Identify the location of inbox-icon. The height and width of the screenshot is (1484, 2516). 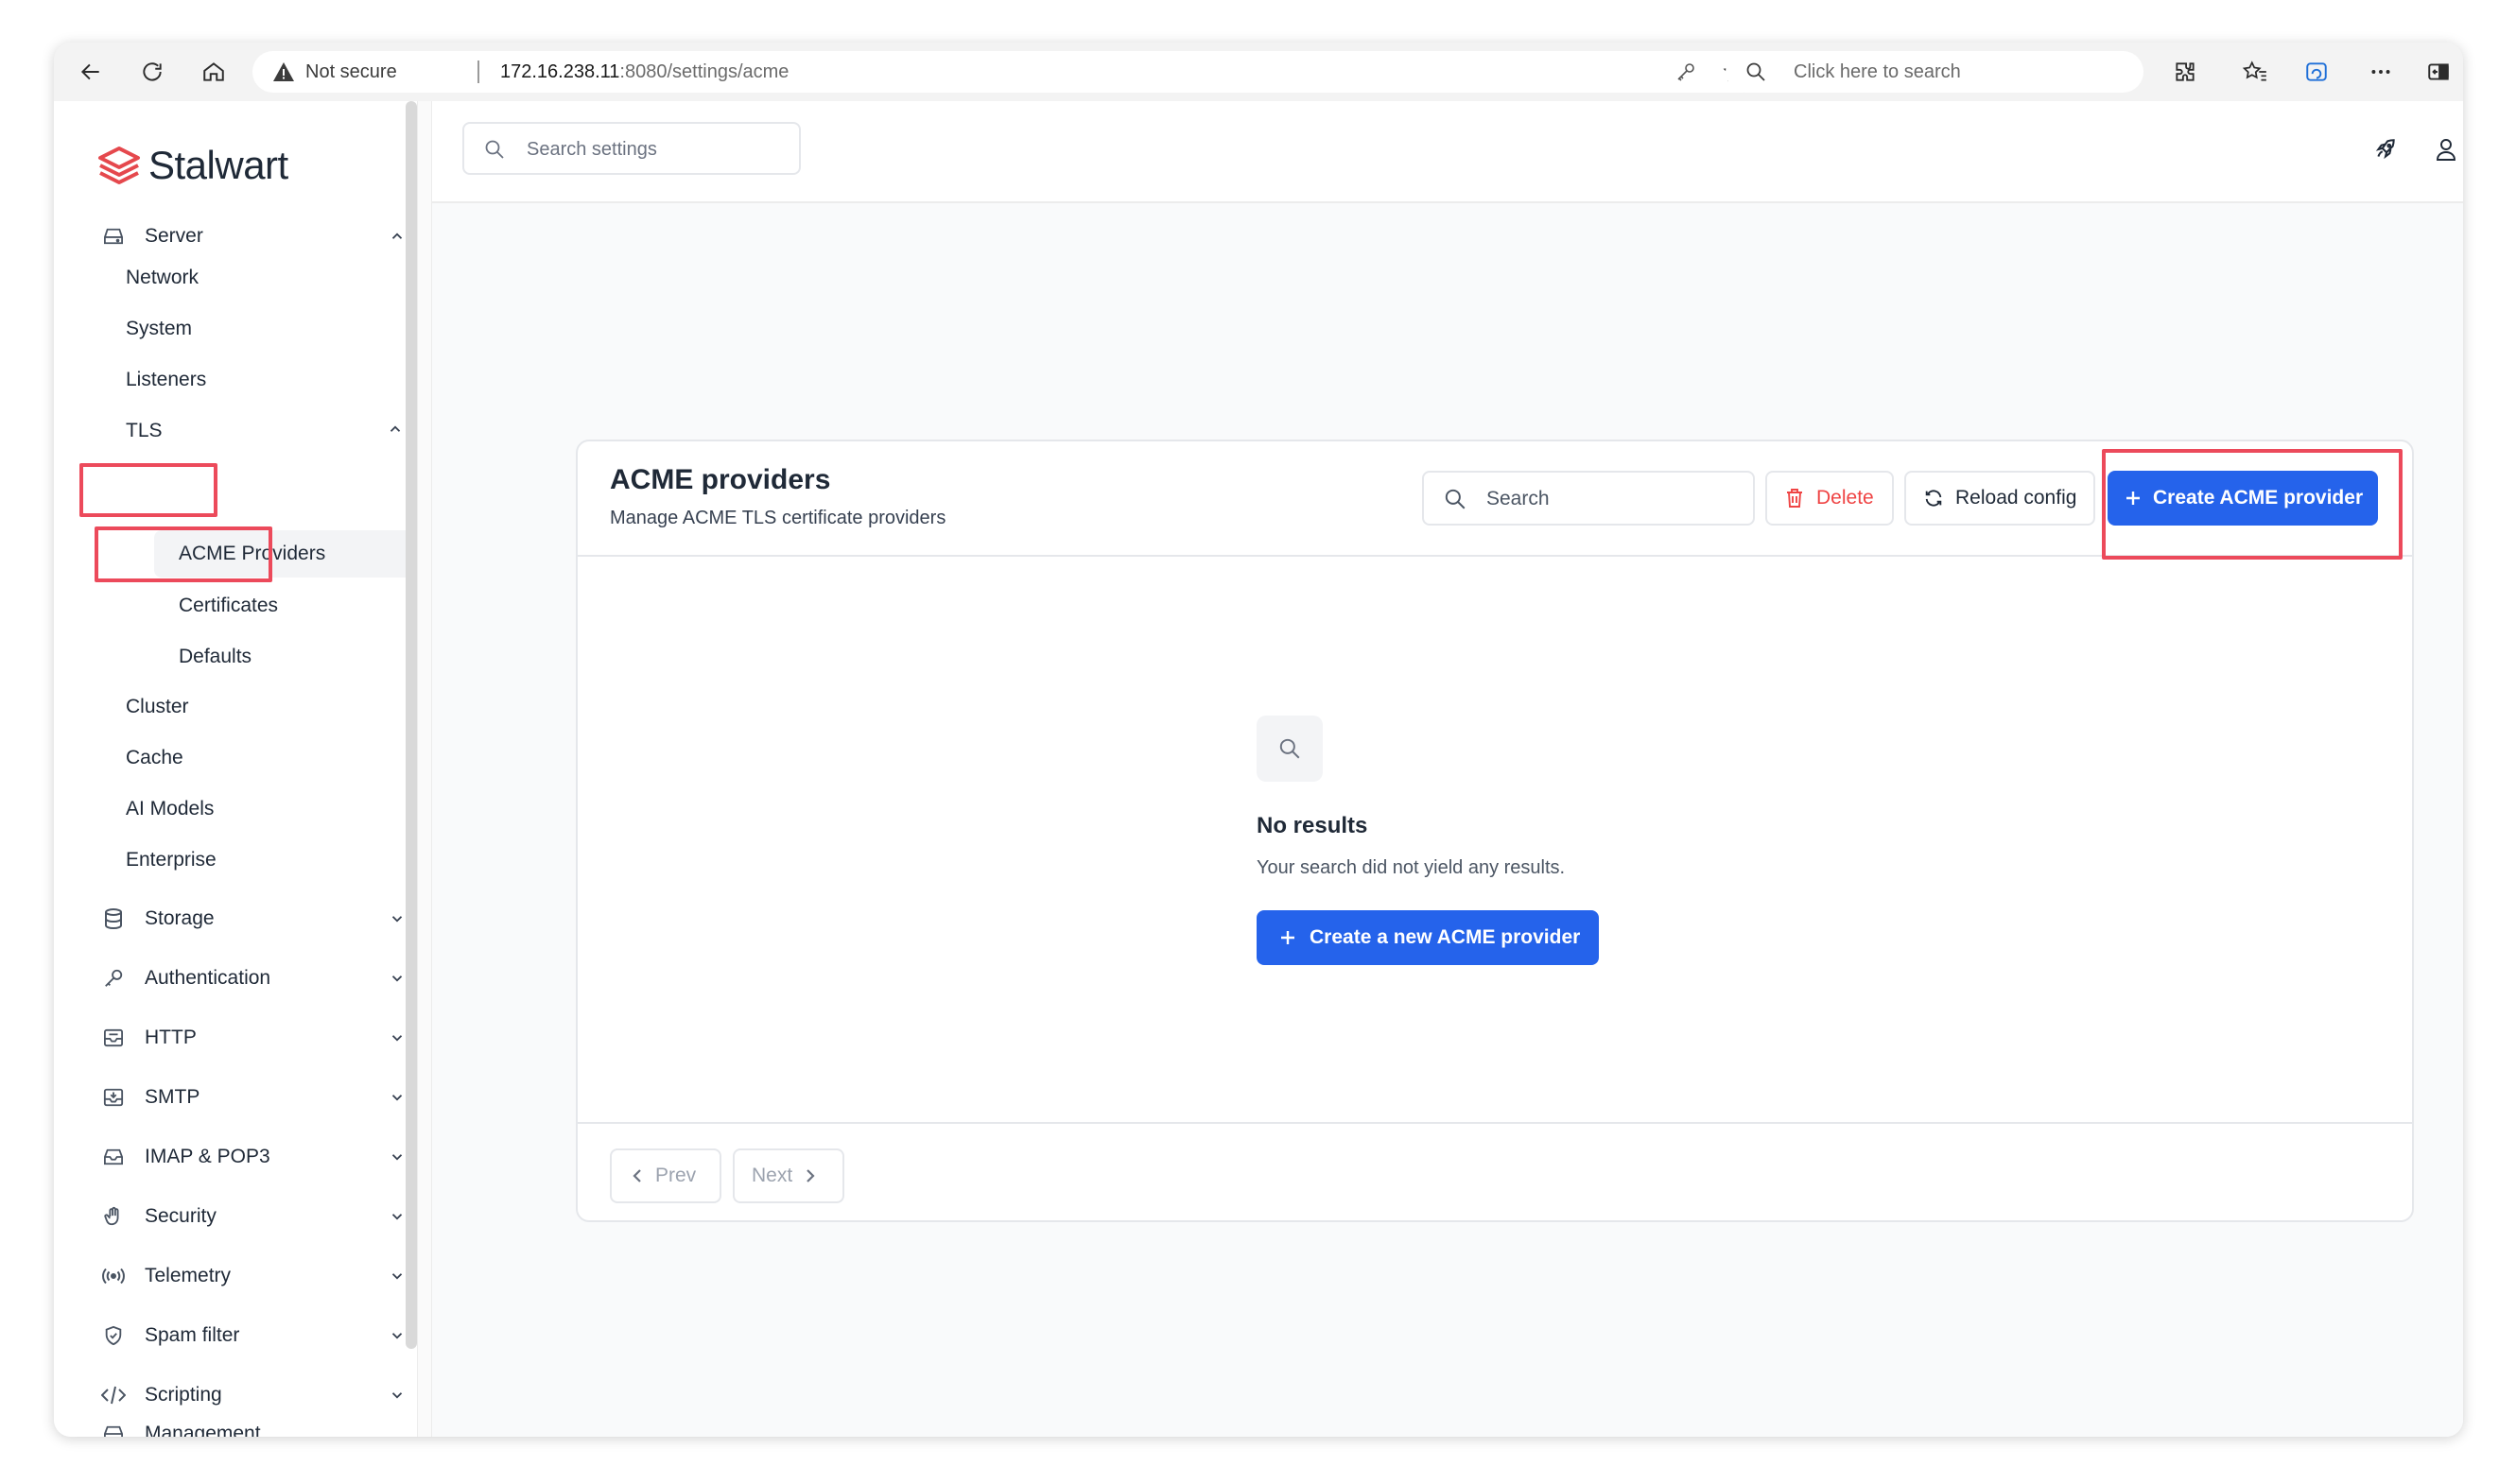
(113, 1038).